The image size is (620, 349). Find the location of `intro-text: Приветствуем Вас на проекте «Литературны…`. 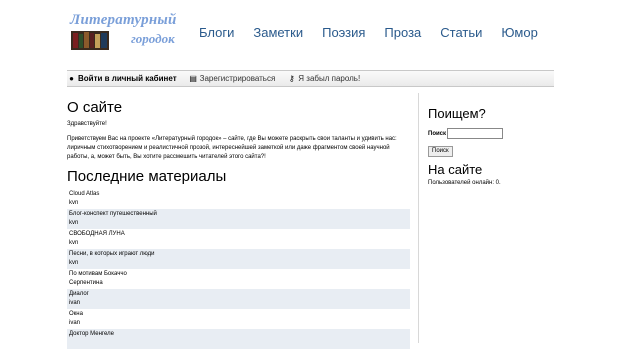

intro-text: Приветствуем Вас на проекте «Литературны… is located at coordinates (232, 148).